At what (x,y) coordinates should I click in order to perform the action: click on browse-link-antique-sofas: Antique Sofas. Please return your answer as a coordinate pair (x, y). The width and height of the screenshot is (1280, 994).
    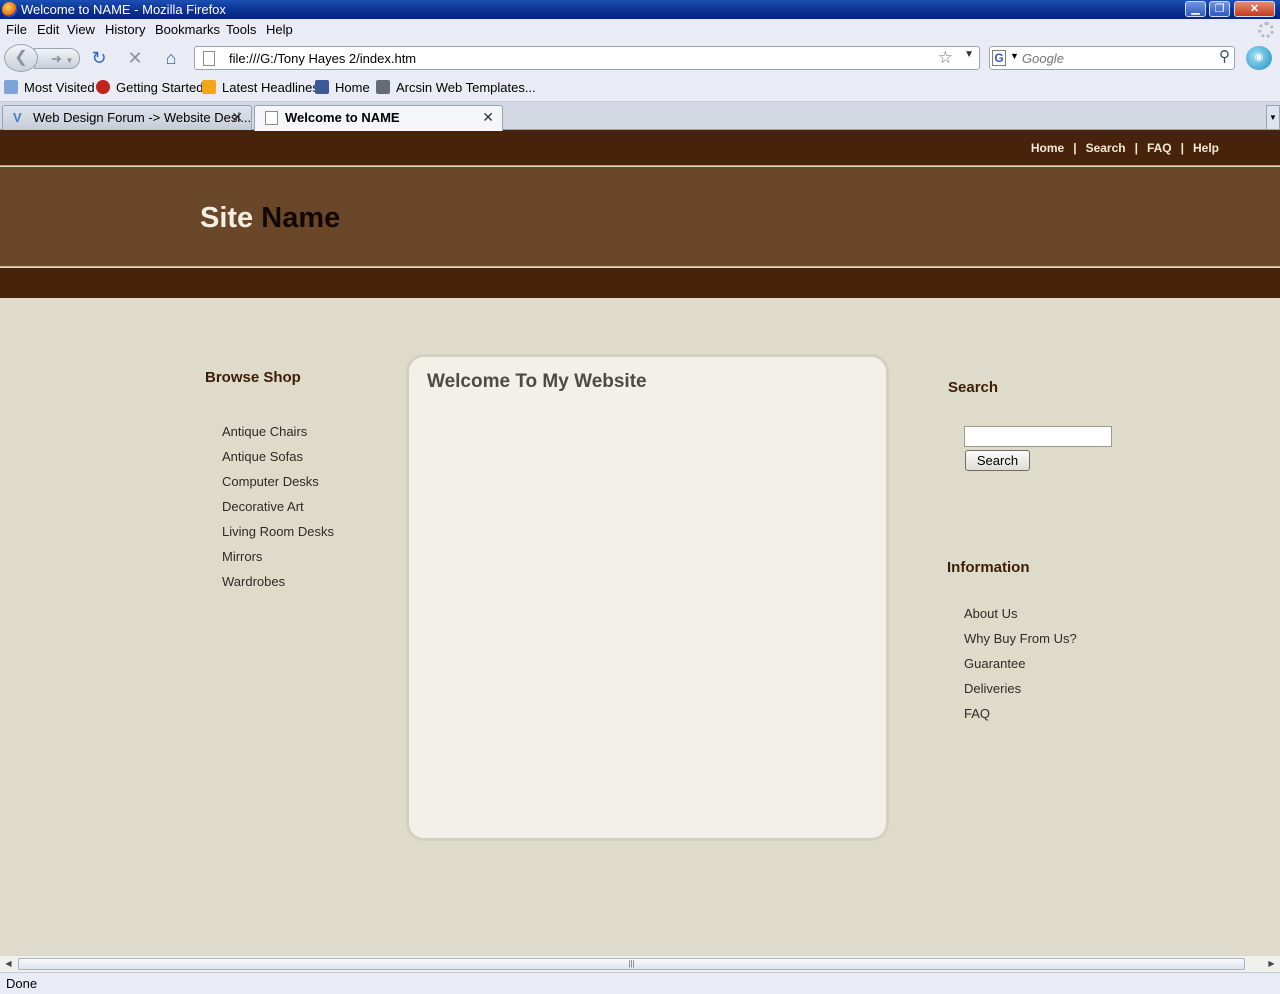
    Looking at the image, I should click on (308, 461).